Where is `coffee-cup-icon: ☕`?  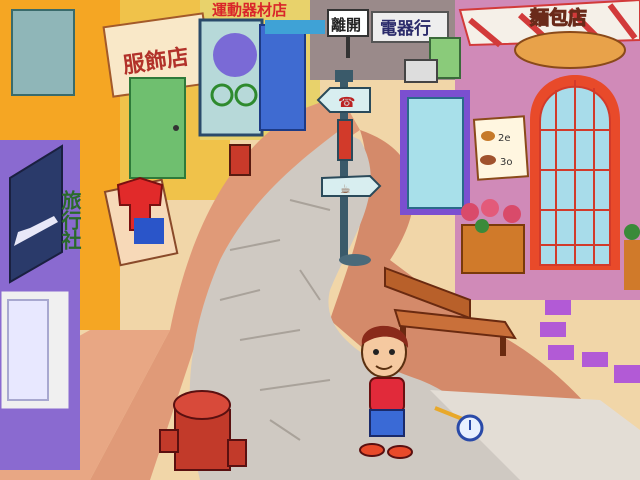 coffee-cup-icon: ☕ is located at coordinates (345, 189).